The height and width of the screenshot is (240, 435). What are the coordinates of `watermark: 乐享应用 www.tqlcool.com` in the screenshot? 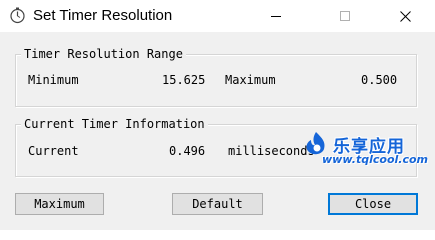 It's located at (365, 150).